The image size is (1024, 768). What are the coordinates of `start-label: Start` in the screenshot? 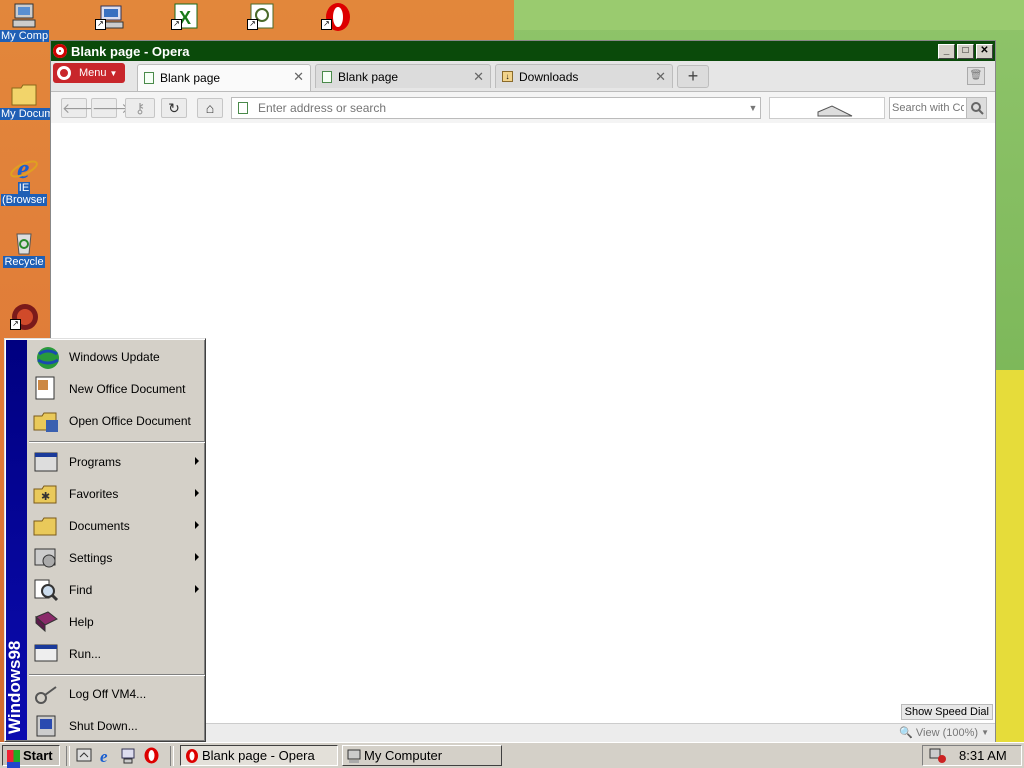 It's located at (38, 755).